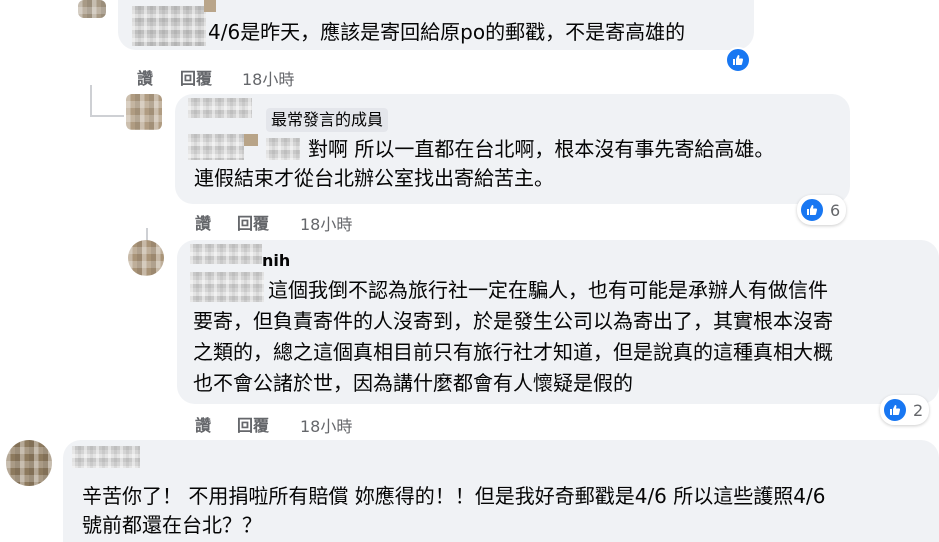  What do you see at coordinates (413, 383) in the screenshot?
I see `comment-text: 也不會公諸於世，因為講什麼都會有人懷疑是假的` at bounding box center [413, 383].